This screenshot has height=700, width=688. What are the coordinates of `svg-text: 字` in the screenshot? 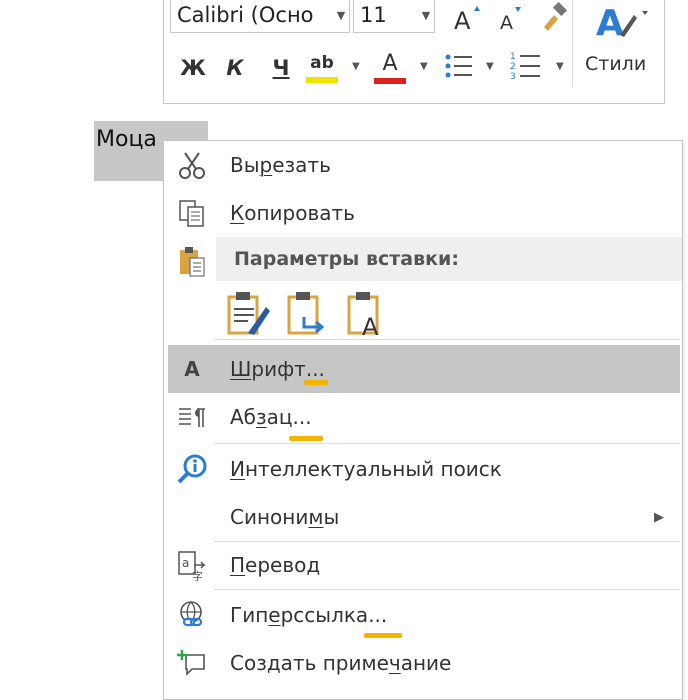 It's located at (197, 575).